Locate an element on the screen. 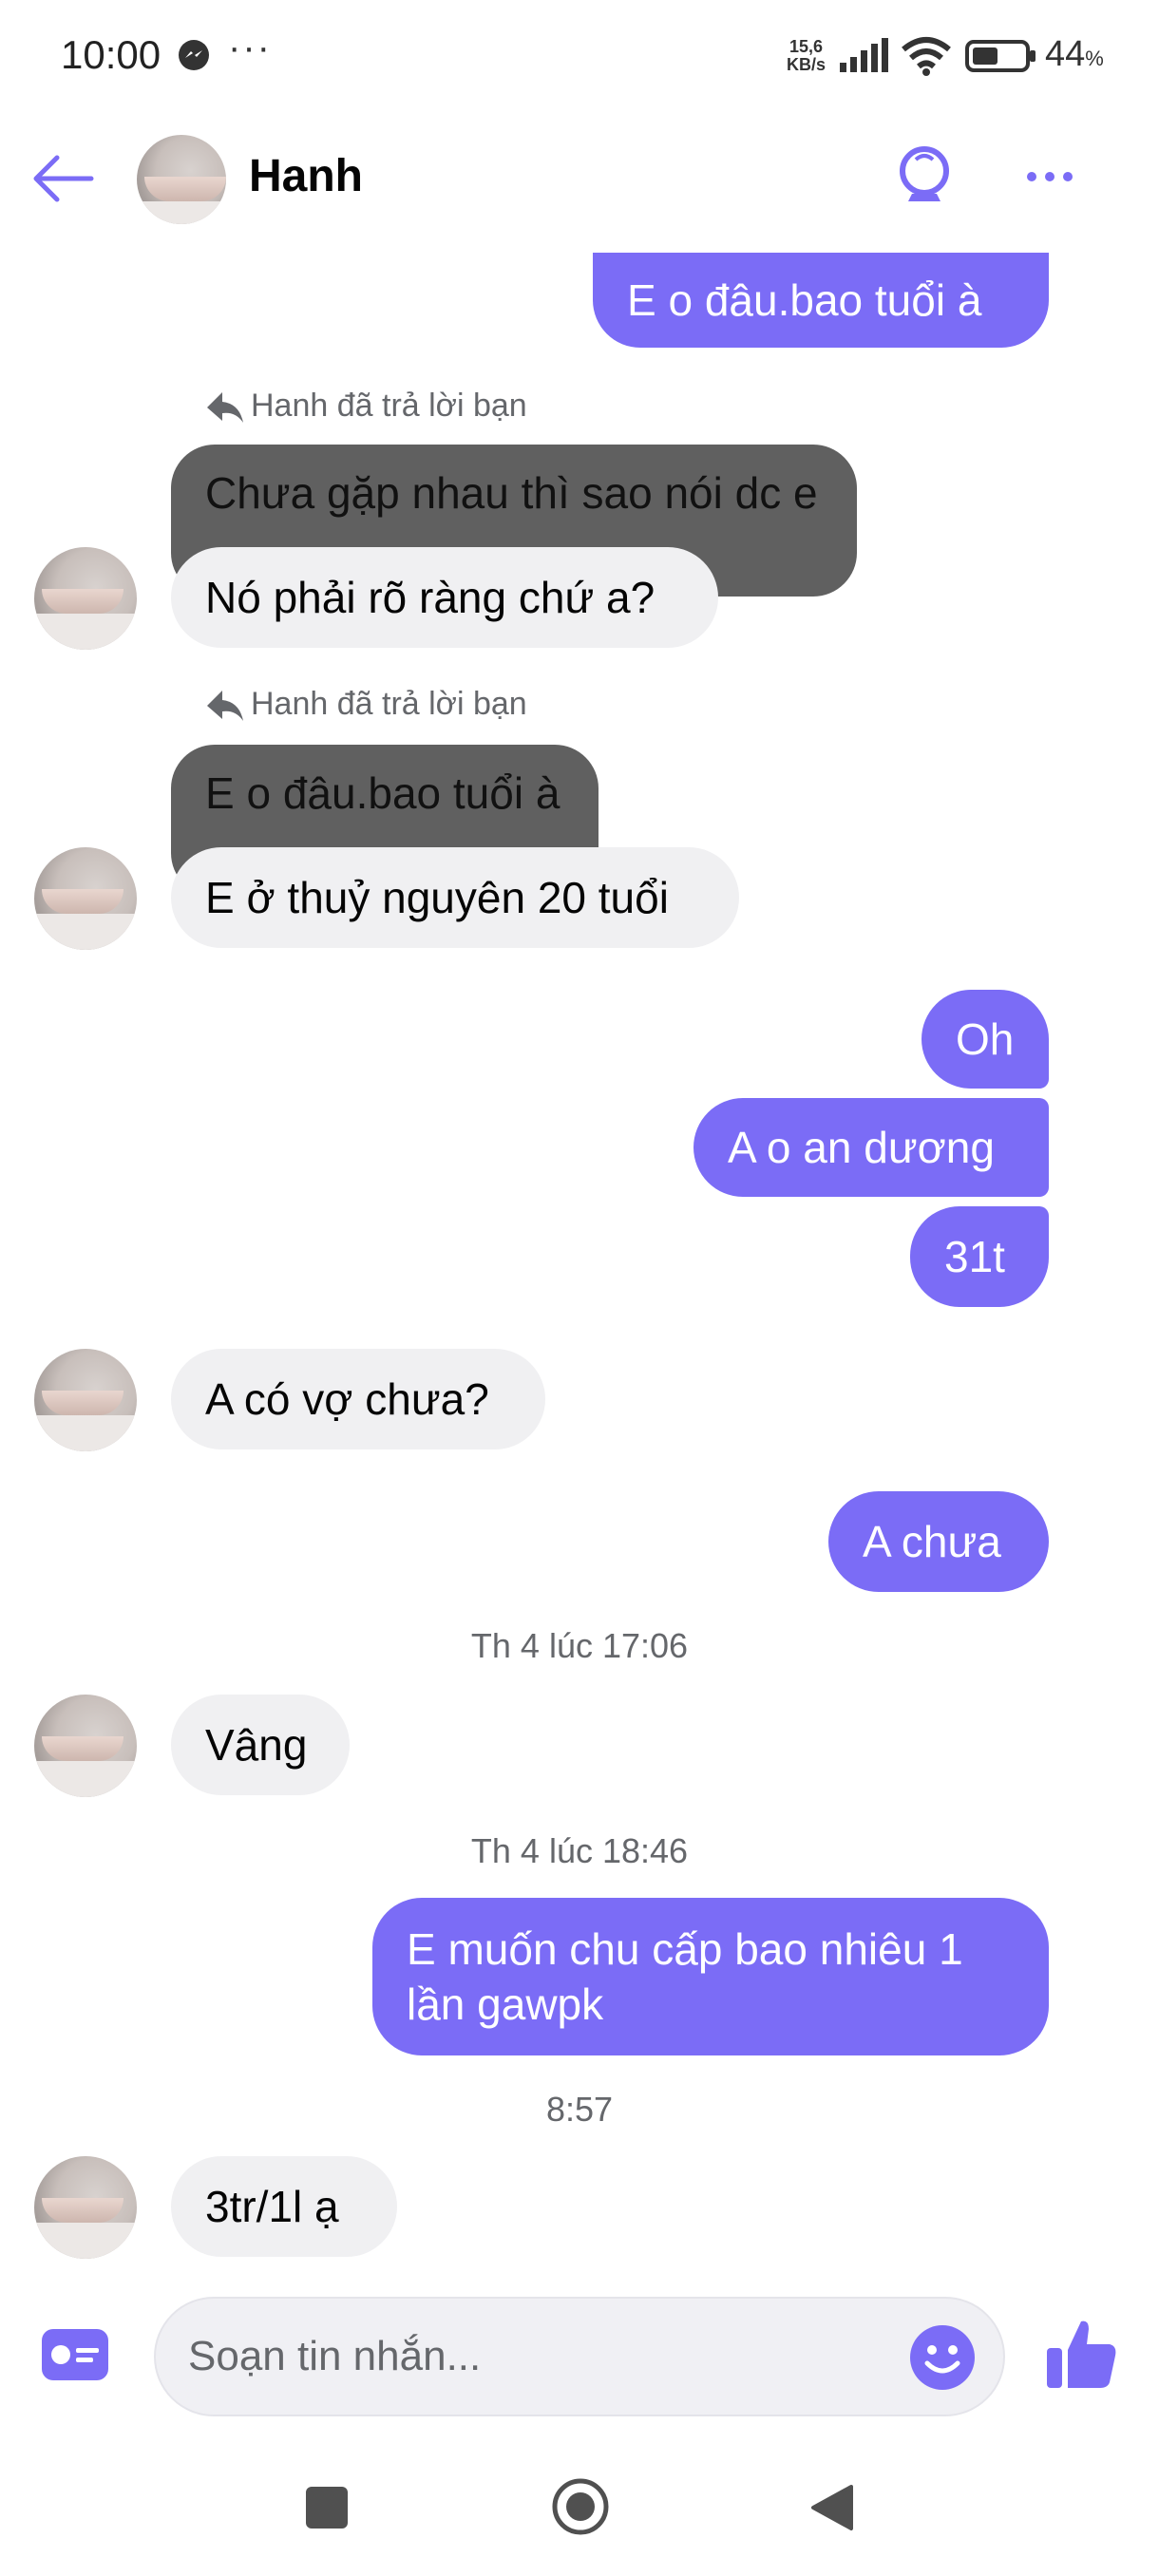  more-icon is located at coordinates (1049, 176).